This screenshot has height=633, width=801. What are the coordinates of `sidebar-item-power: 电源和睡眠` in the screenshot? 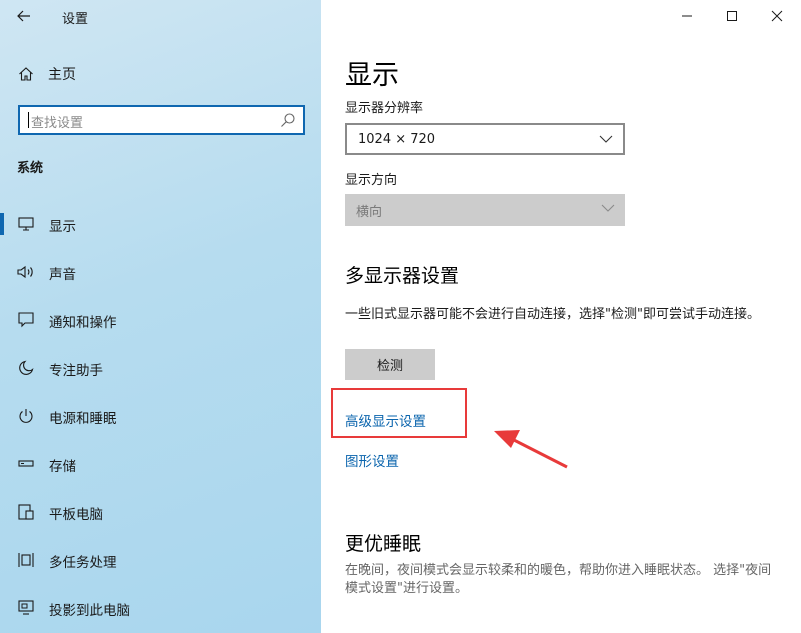 It's located at (160, 416).